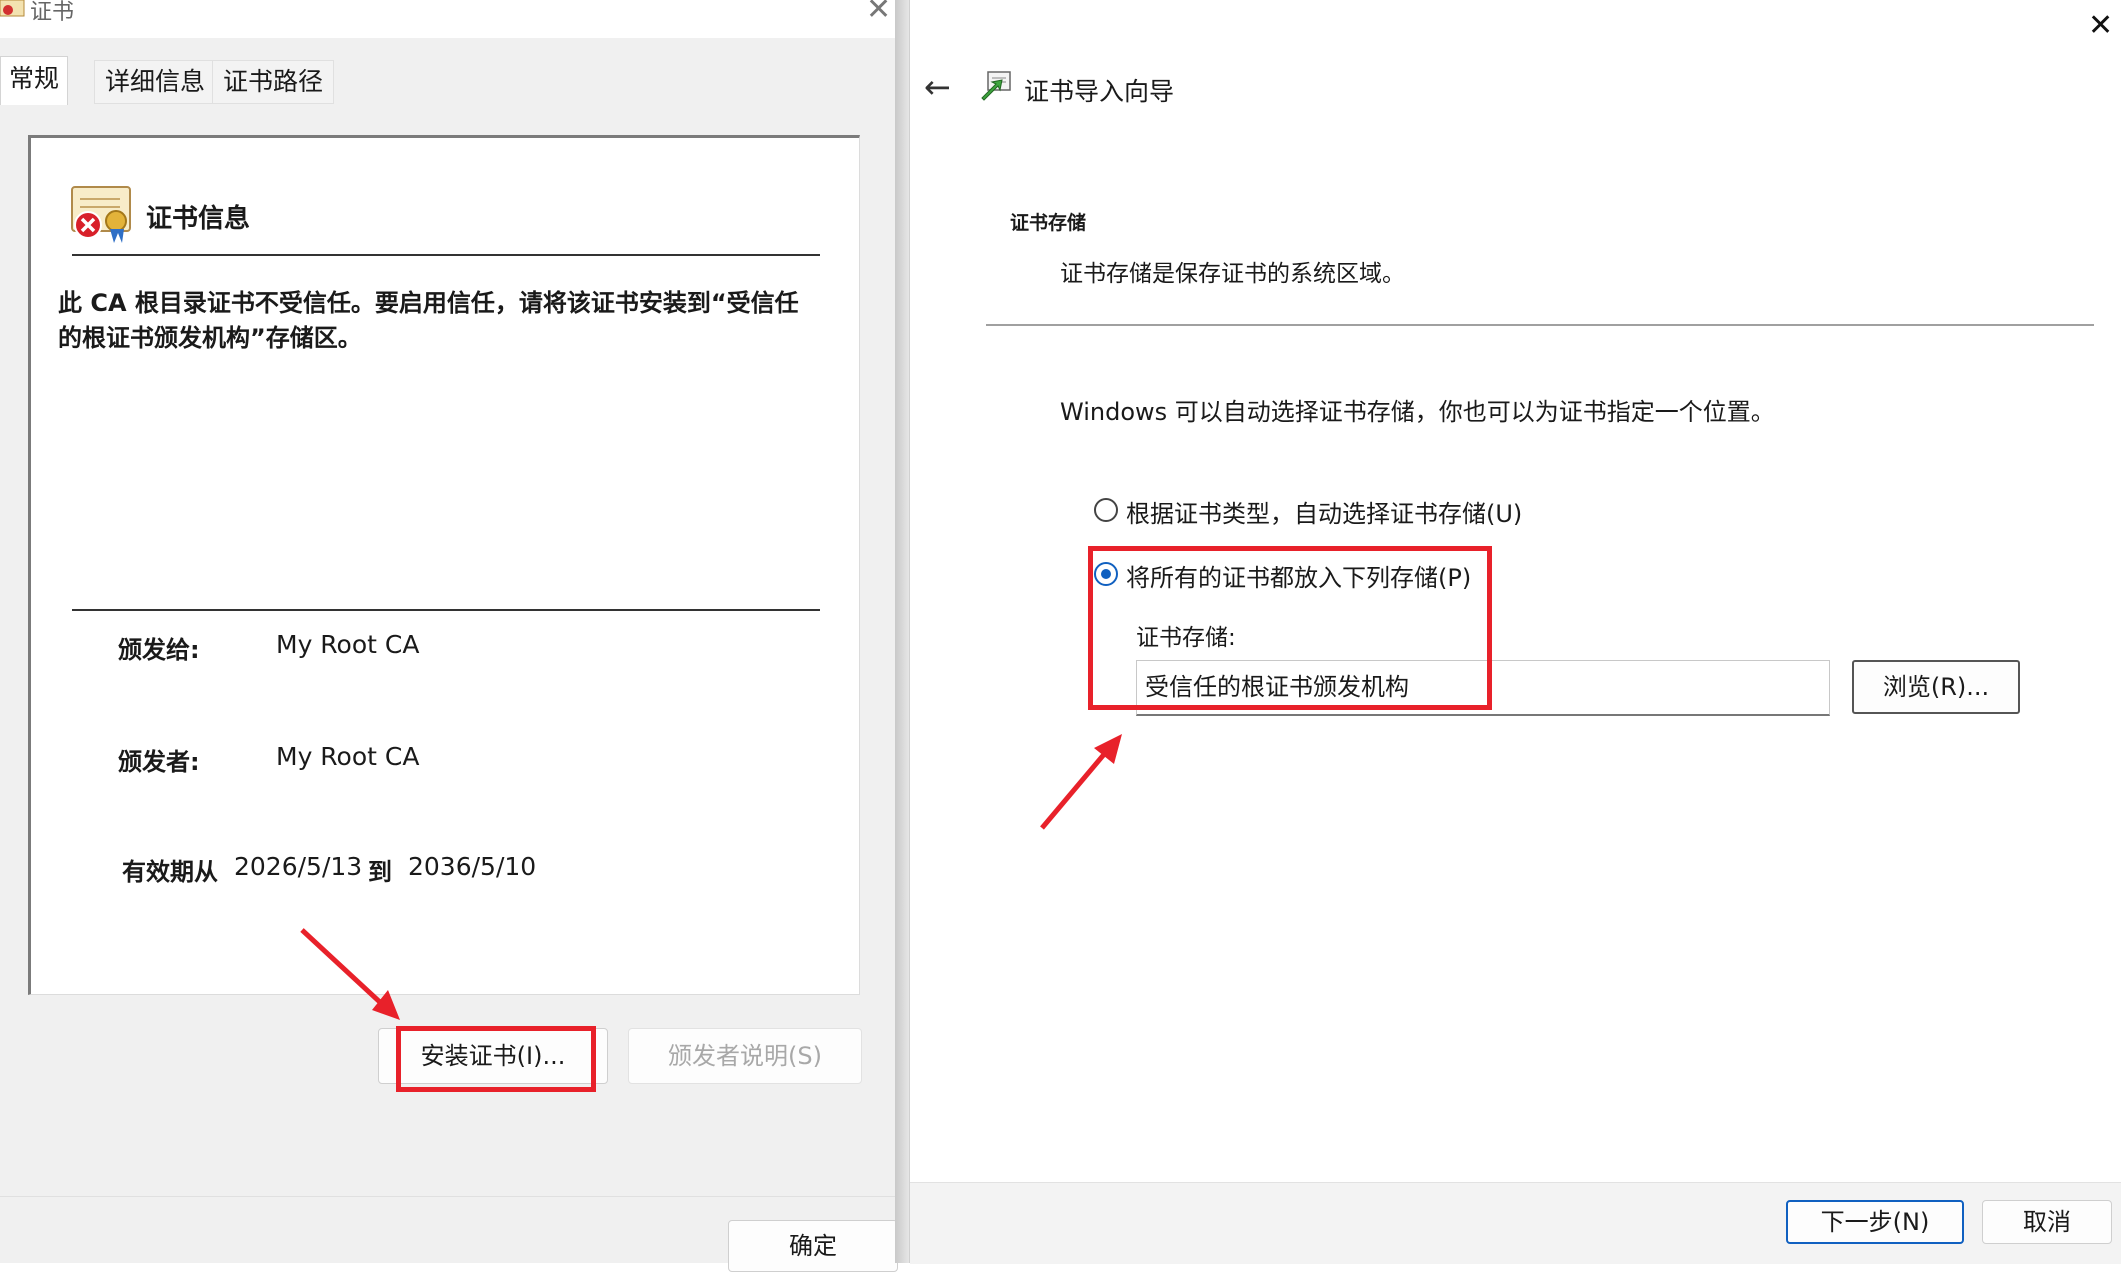 This screenshot has width=2121, height=1272. Describe the element at coordinates (348, 756) in the screenshot. I see `issued-by-value: My Root CA` at that location.